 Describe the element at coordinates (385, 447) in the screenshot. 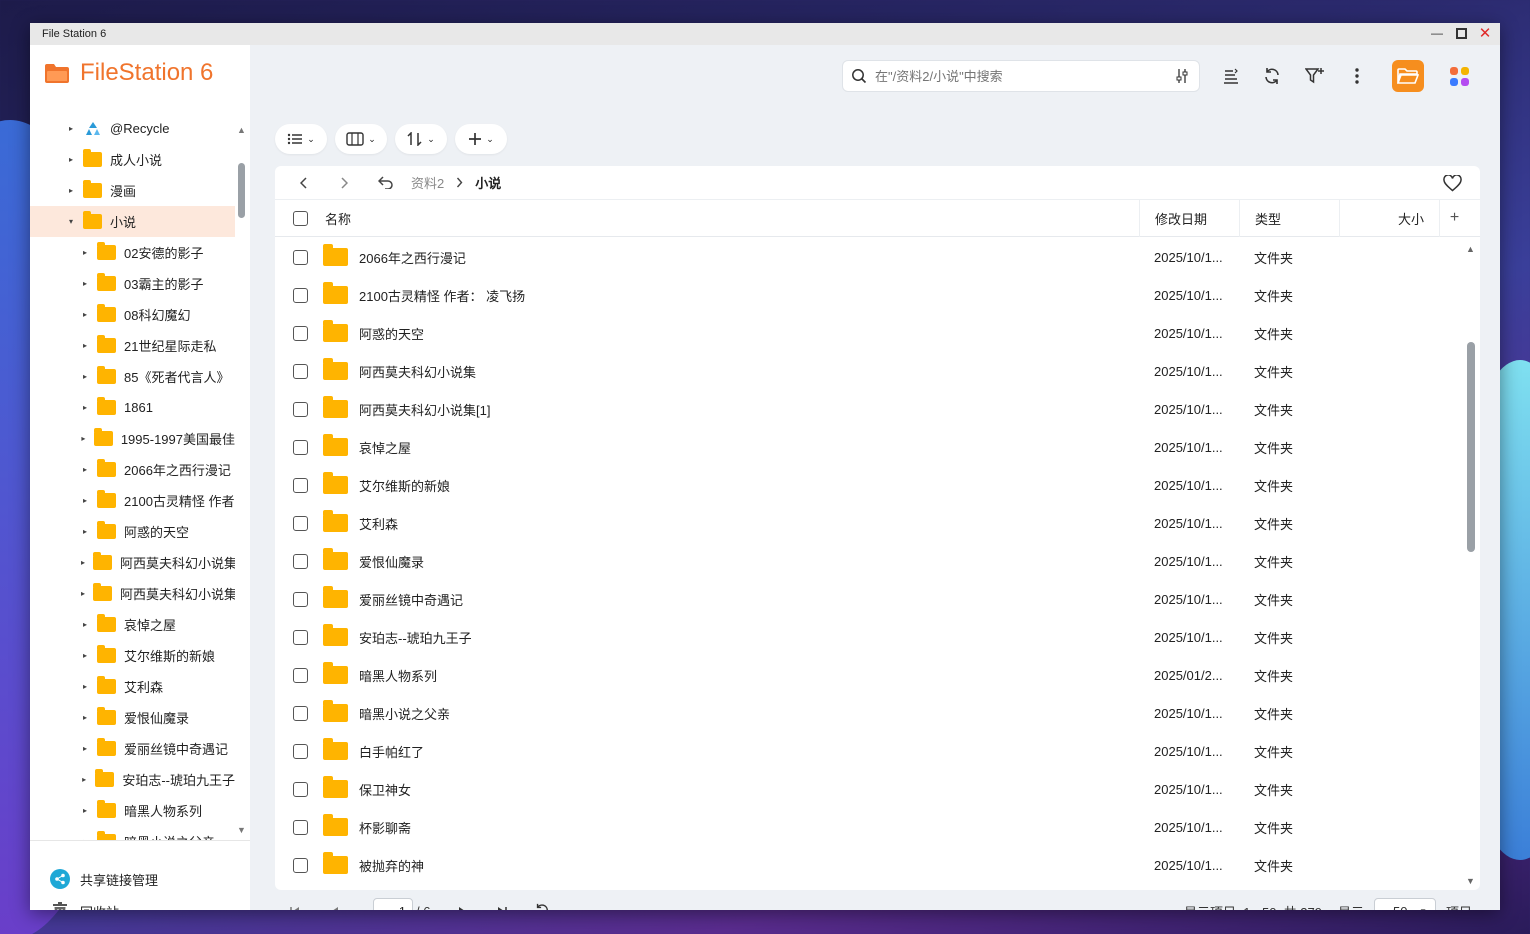

I see `file-name: 哀悼之屋` at that location.